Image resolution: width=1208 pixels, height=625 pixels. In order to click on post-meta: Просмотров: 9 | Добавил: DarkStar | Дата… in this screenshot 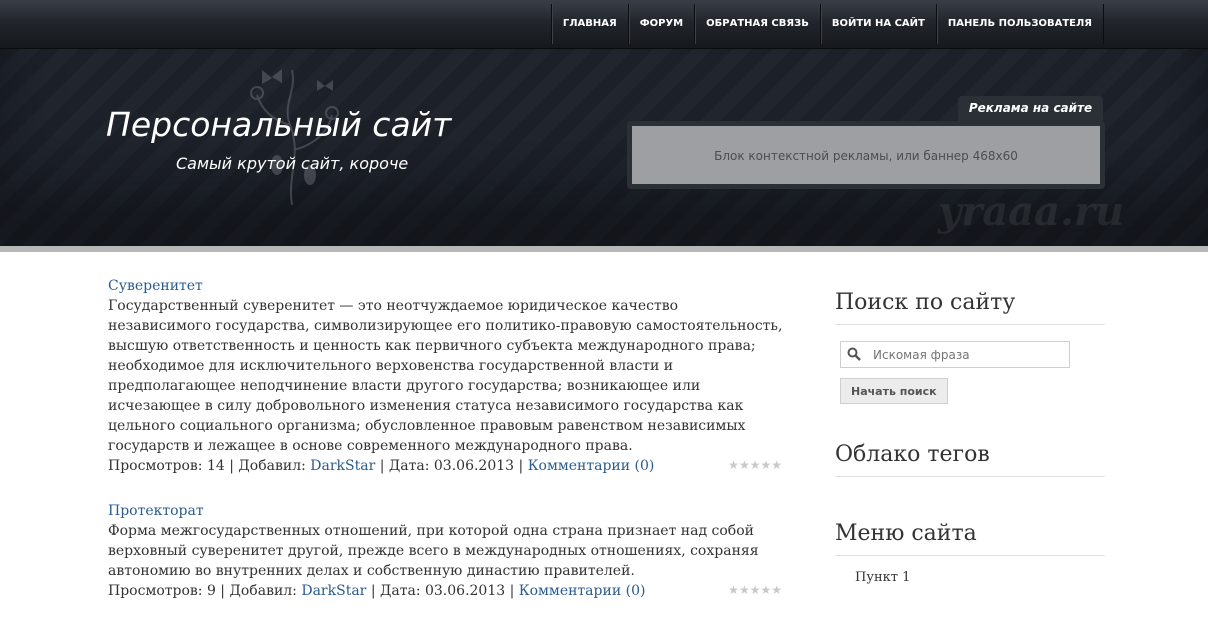, I will do `click(445, 591)`.